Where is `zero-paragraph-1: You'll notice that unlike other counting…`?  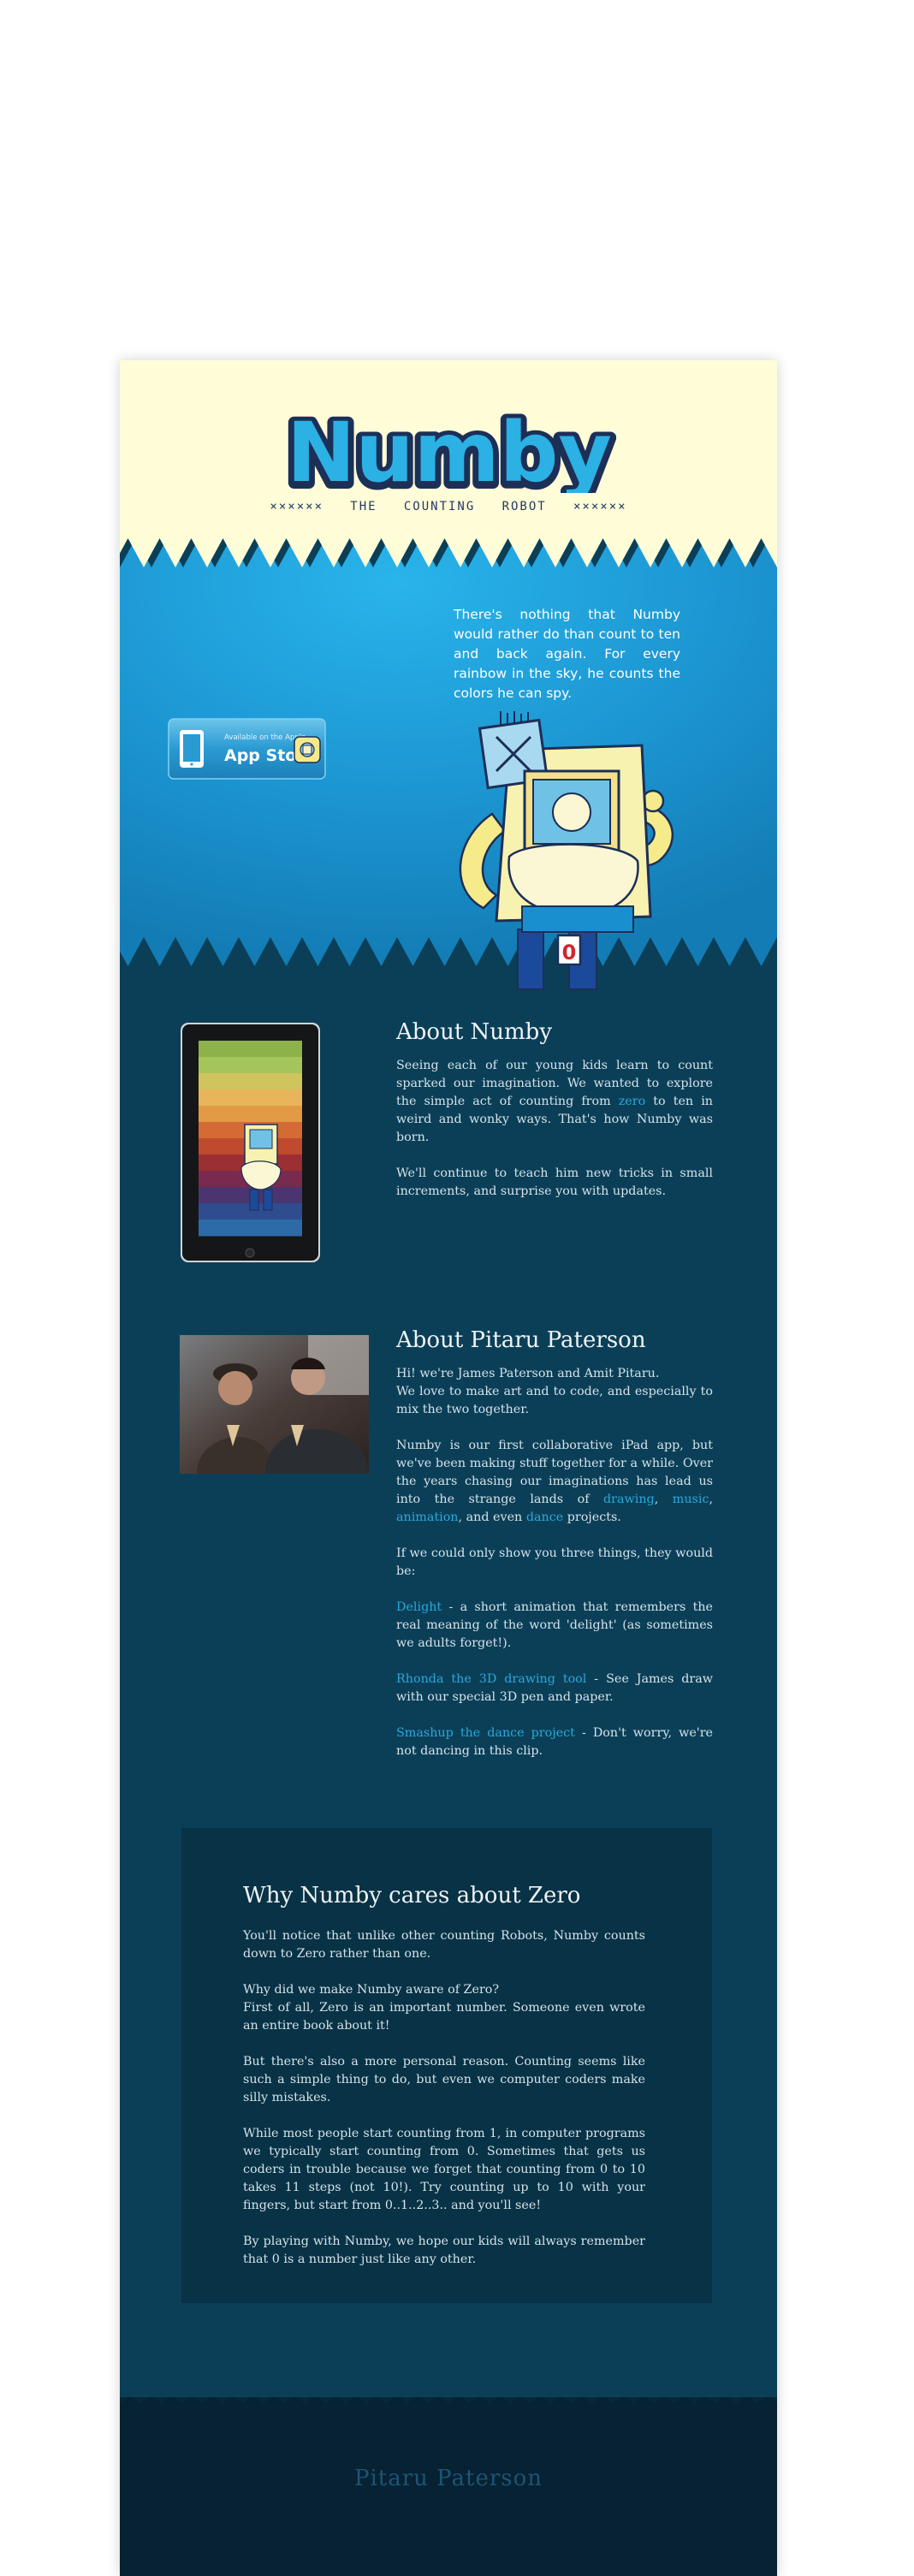
zero-paragraph-1: You'll notice that unlike other counting… is located at coordinates (444, 1945).